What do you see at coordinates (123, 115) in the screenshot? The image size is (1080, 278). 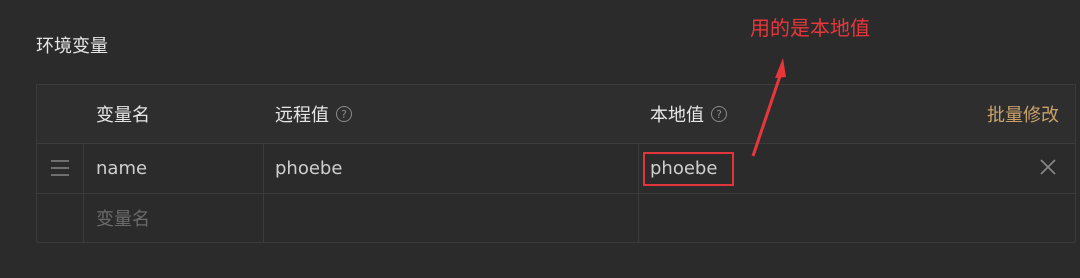 I see `header-variable-name: 变量名` at bounding box center [123, 115].